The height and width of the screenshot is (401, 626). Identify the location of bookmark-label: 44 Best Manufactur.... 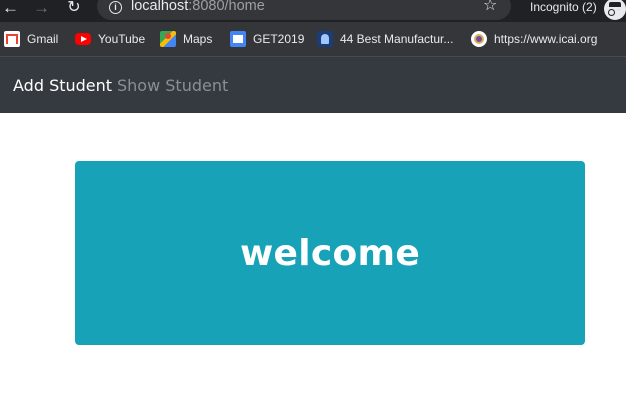
(397, 39).